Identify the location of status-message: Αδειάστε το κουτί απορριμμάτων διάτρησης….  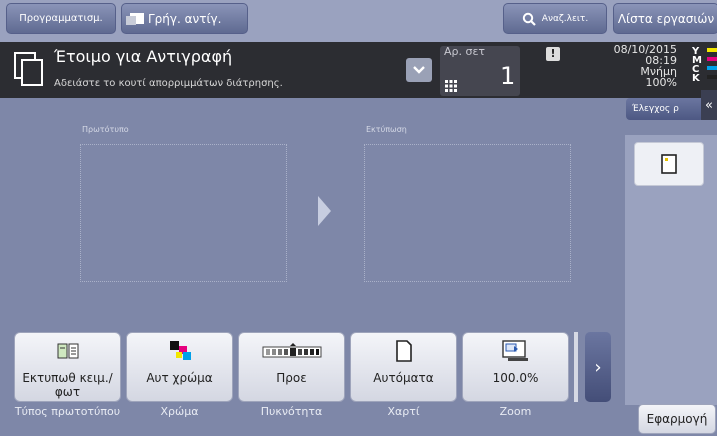
(168, 83).